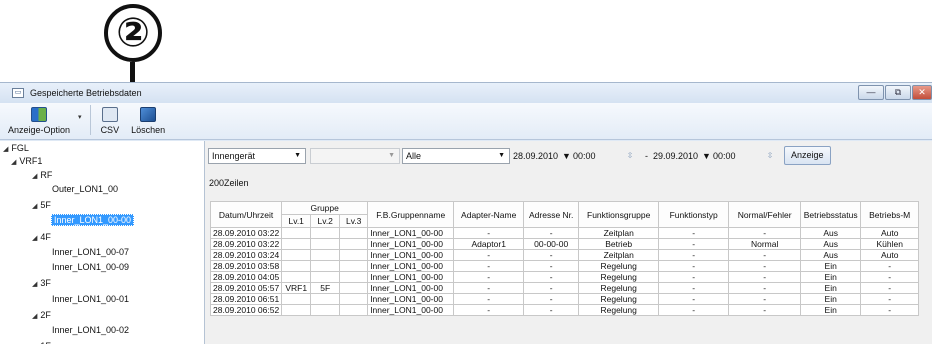 The width and height of the screenshot is (932, 344). Describe the element at coordinates (619, 244) in the screenshot. I see `table-cell: Betrieb` at that location.